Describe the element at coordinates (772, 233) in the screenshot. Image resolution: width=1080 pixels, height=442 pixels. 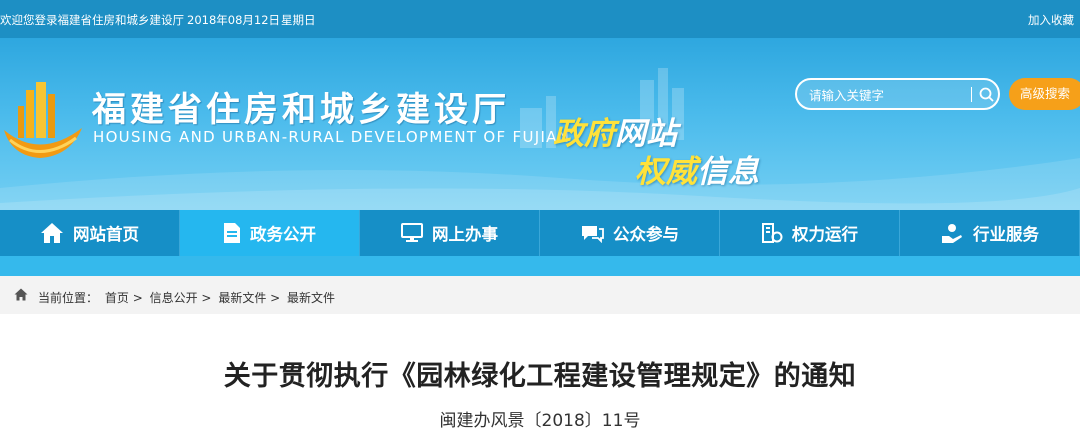
I see `building-icon` at that location.